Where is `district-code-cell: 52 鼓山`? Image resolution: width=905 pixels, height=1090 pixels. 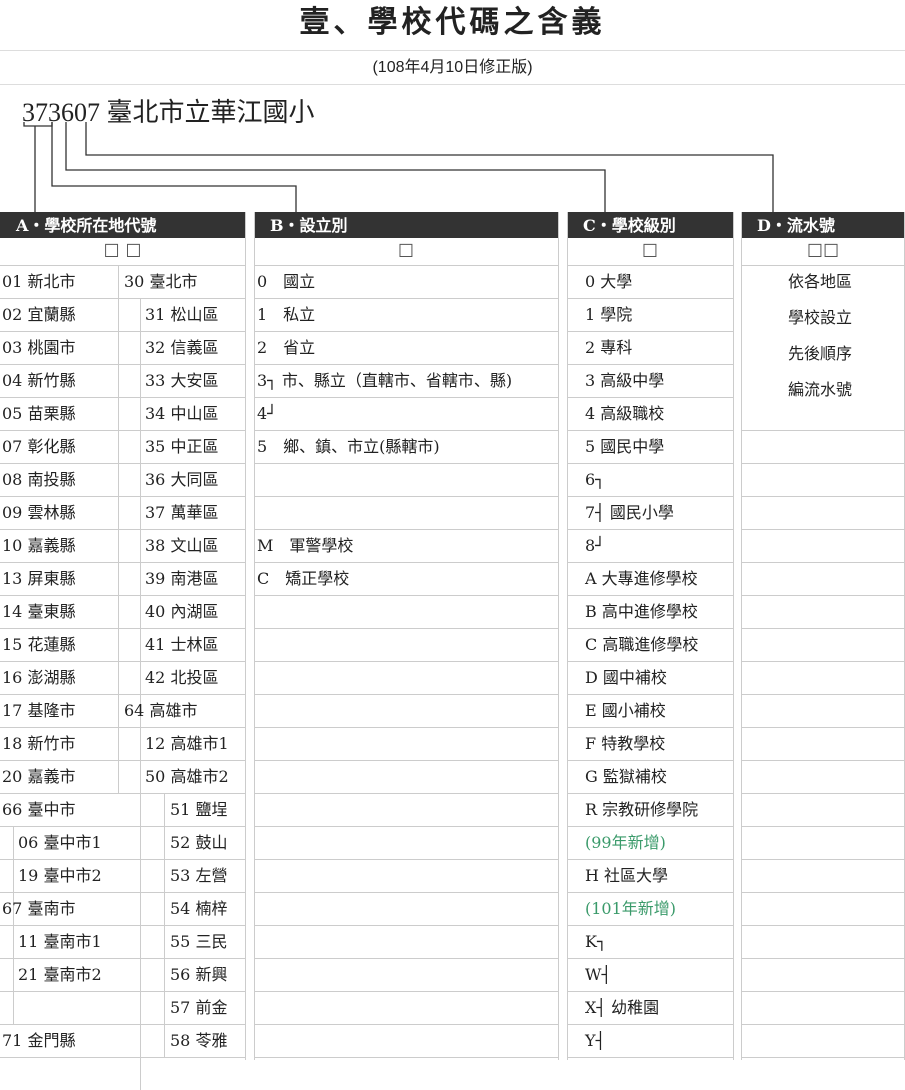 district-code-cell: 52 鼓山 is located at coordinates (199, 842).